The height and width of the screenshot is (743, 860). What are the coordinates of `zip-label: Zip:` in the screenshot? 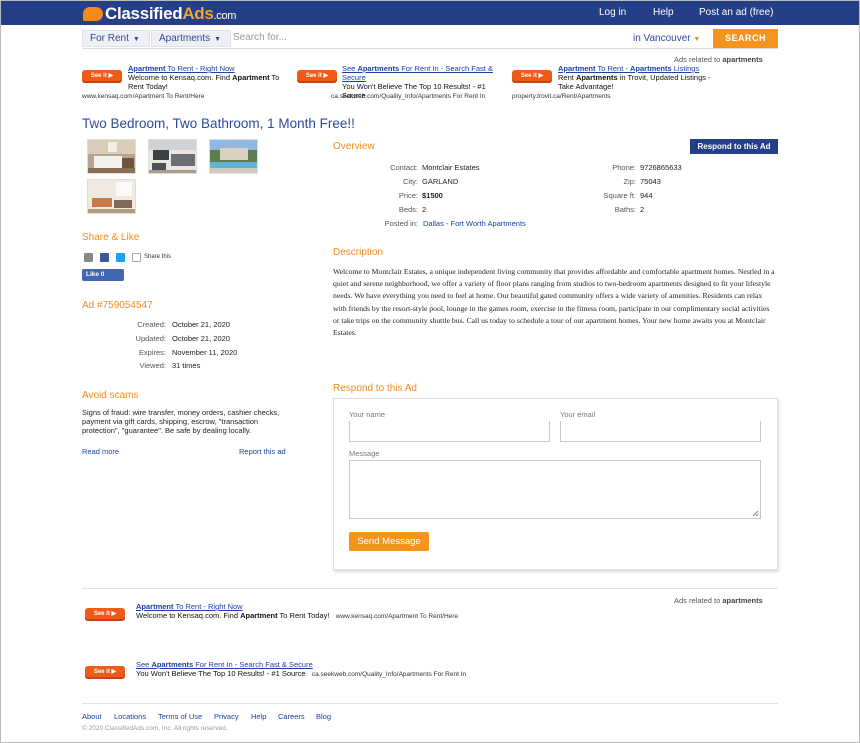 It's located at (629, 181).